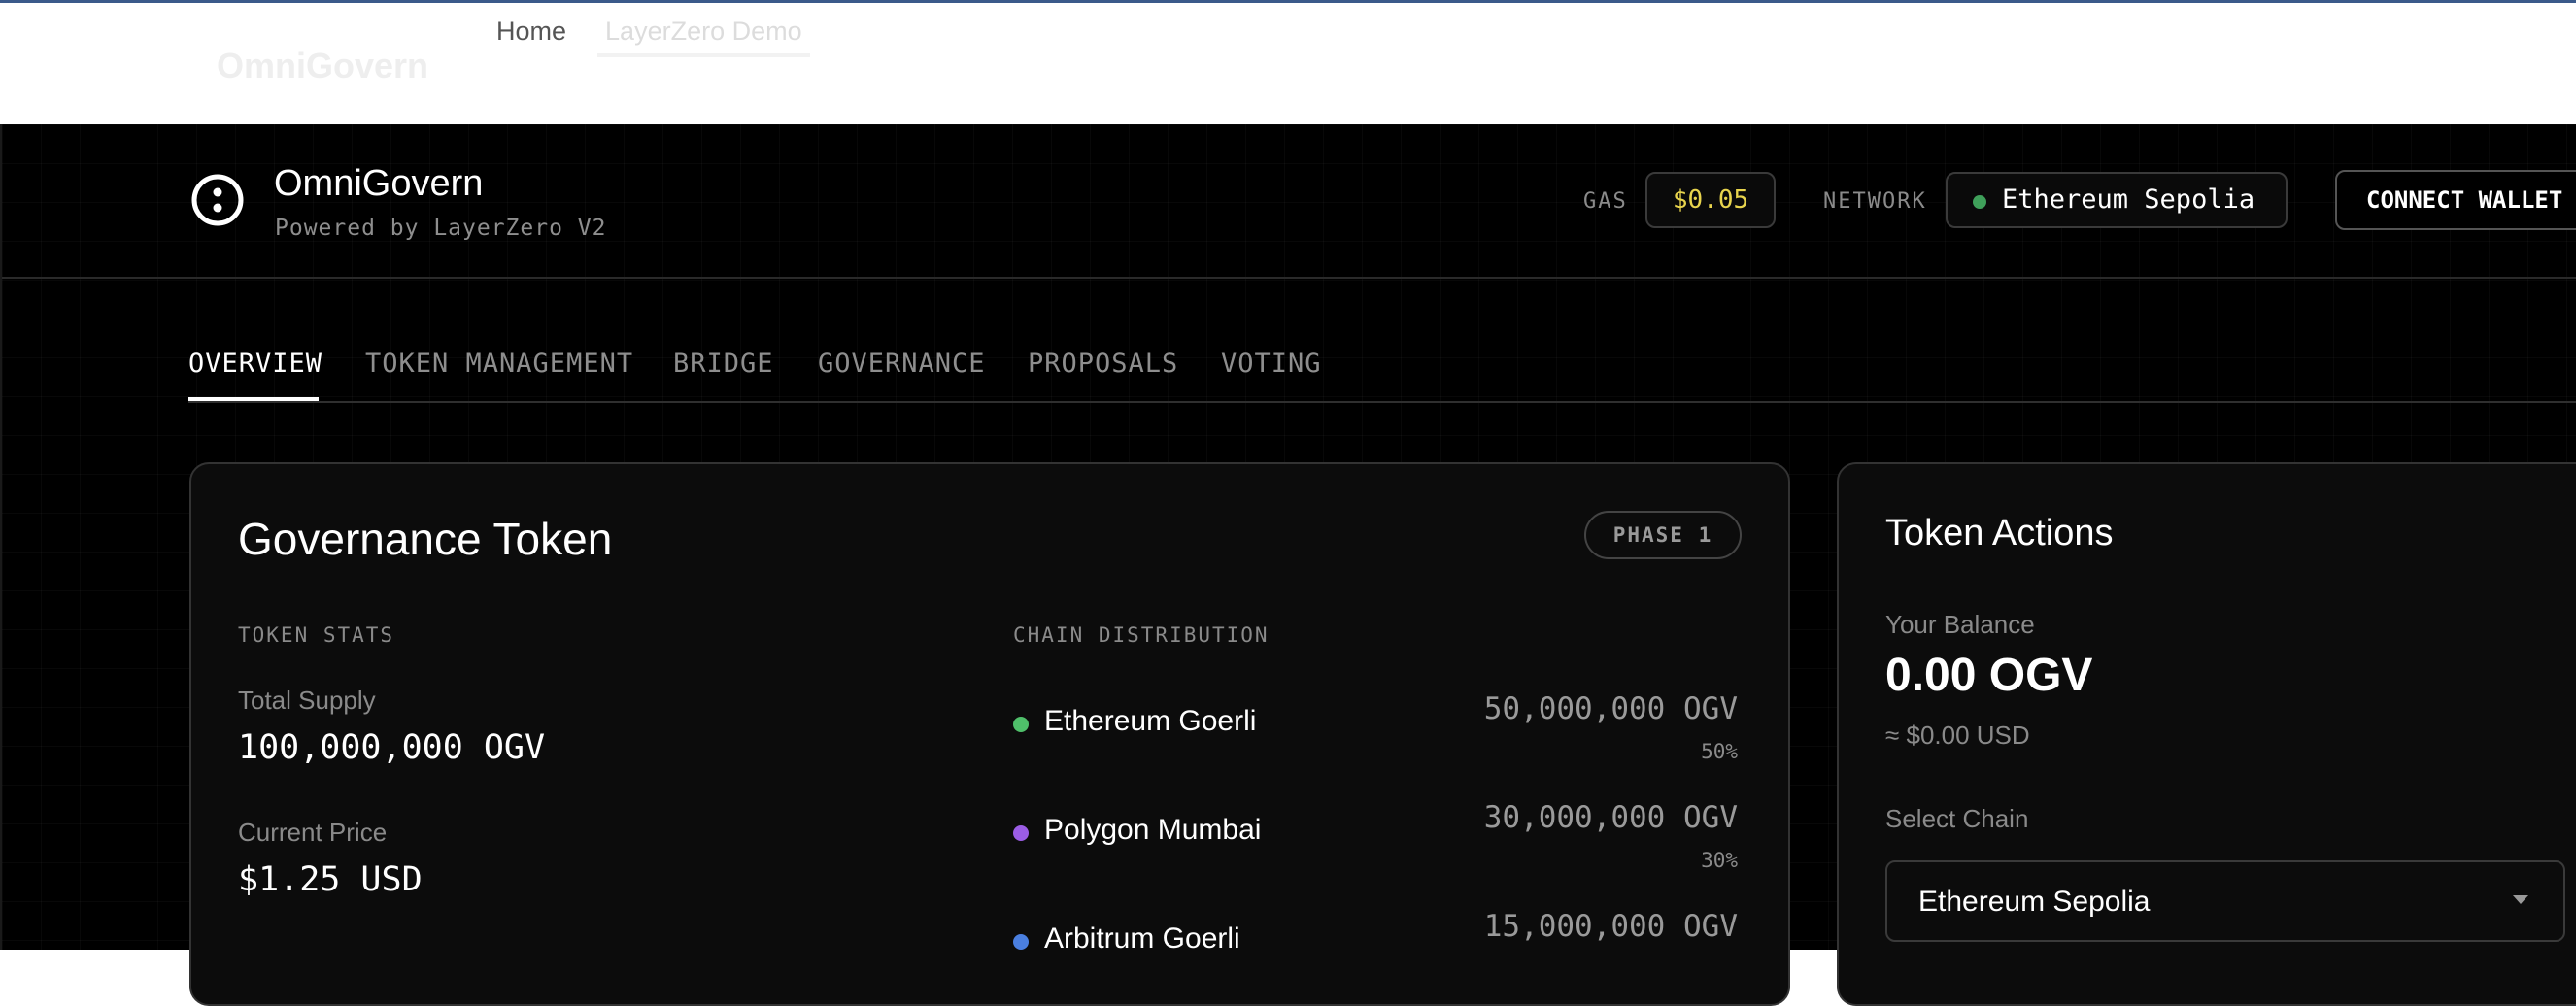 The width and height of the screenshot is (2576, 1006). I want to click on chain-distribution-row: Arbitrum Goerli 15,000,000 OGV, so click(1375, 957).